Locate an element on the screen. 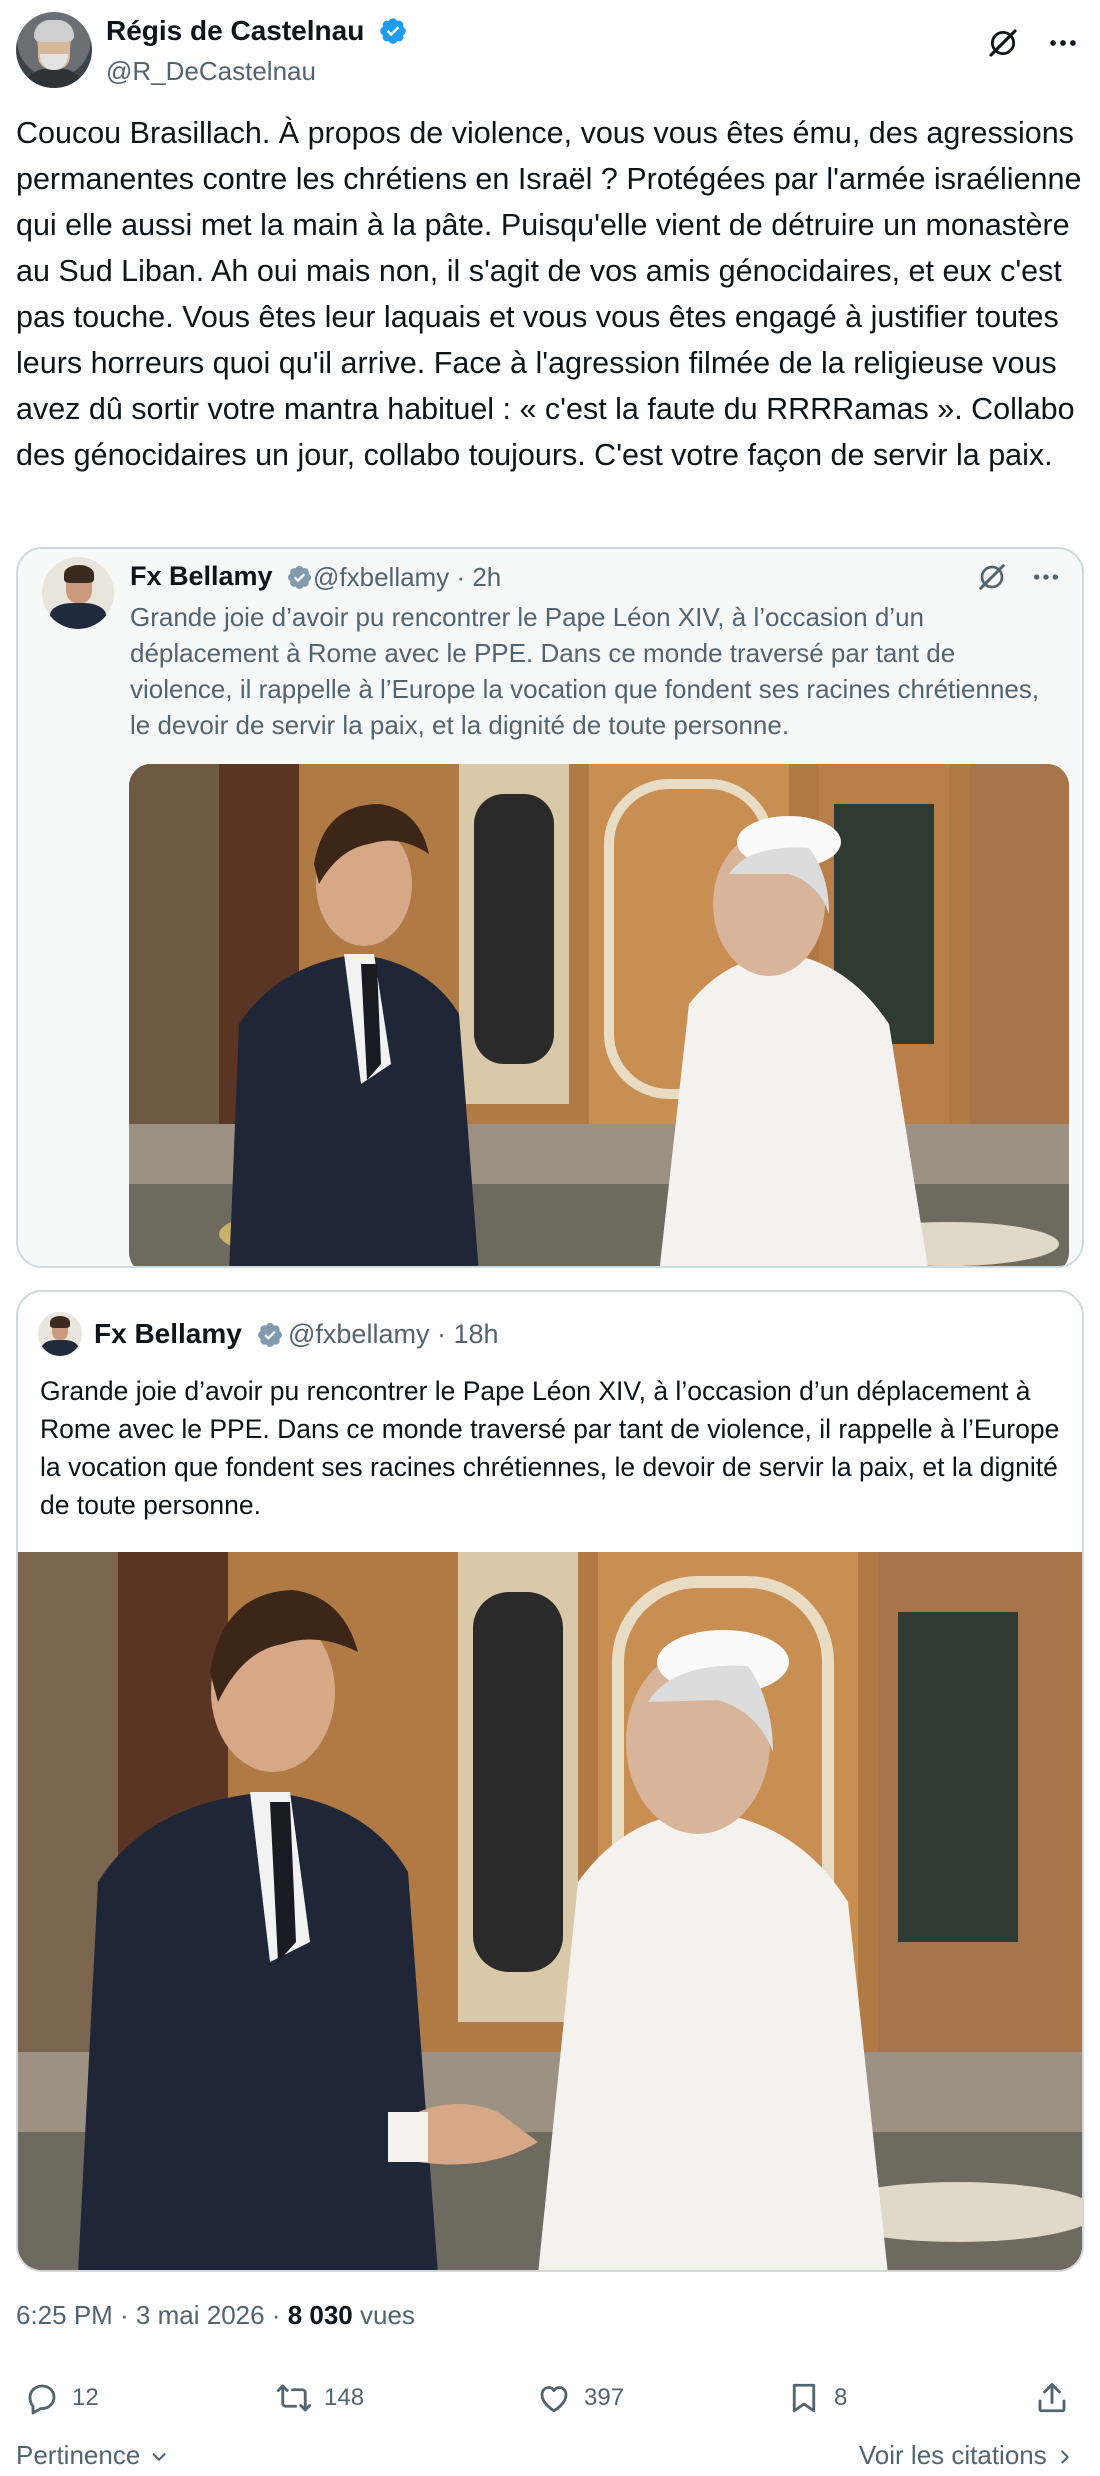 The height and width of the screenshot is (2476, 1100). tweet-meta: 6:25 PM · 3 mai 2026 · 8 030 vues is located at coordinates (215, 2315).